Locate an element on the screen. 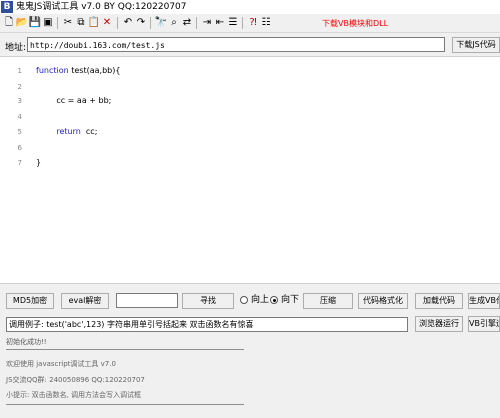  md5-encrypt-button: MD5加密 is located at coordinates (30, 301).